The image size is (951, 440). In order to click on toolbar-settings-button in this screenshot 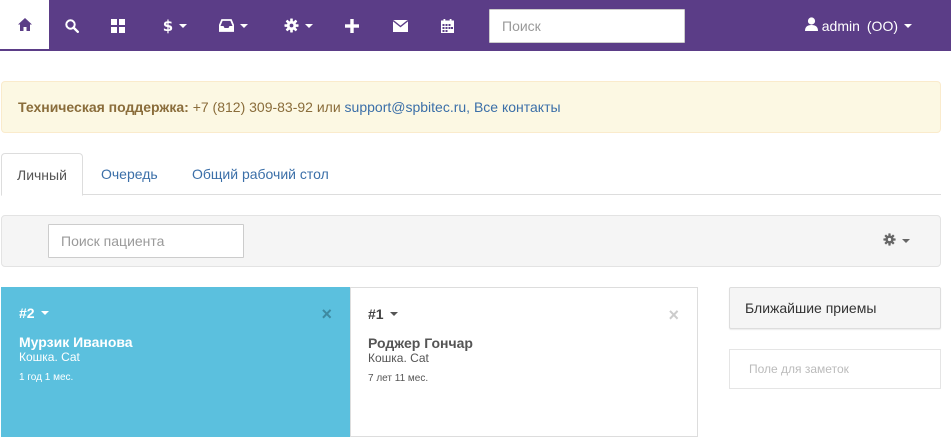, I will do `click(896, 241)`.